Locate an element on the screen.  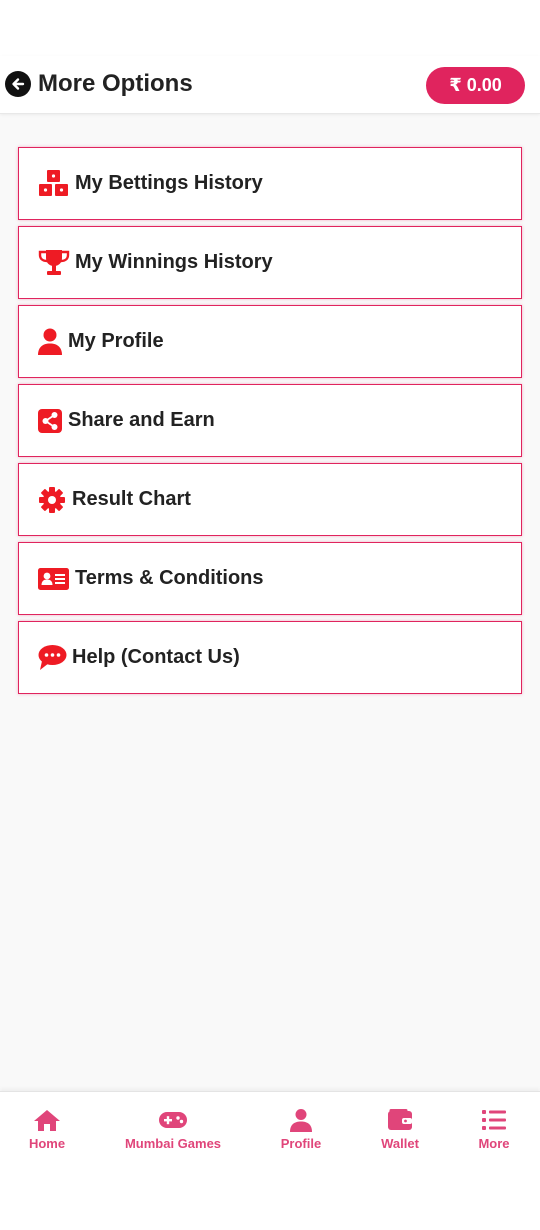
wallet-balance-button: ₹ 0.00 is located at coordinates (475, 85).